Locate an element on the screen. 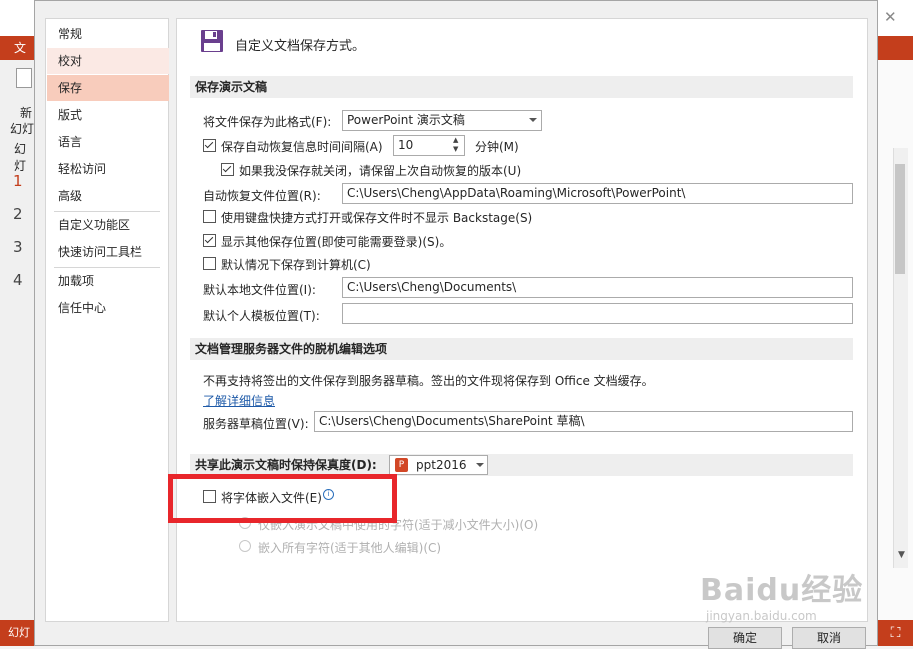 Image resolution: width=913 pixels, height=649 pixels. scroll-down-arrow-icon: ▼ is located at coordinates (901, 555).